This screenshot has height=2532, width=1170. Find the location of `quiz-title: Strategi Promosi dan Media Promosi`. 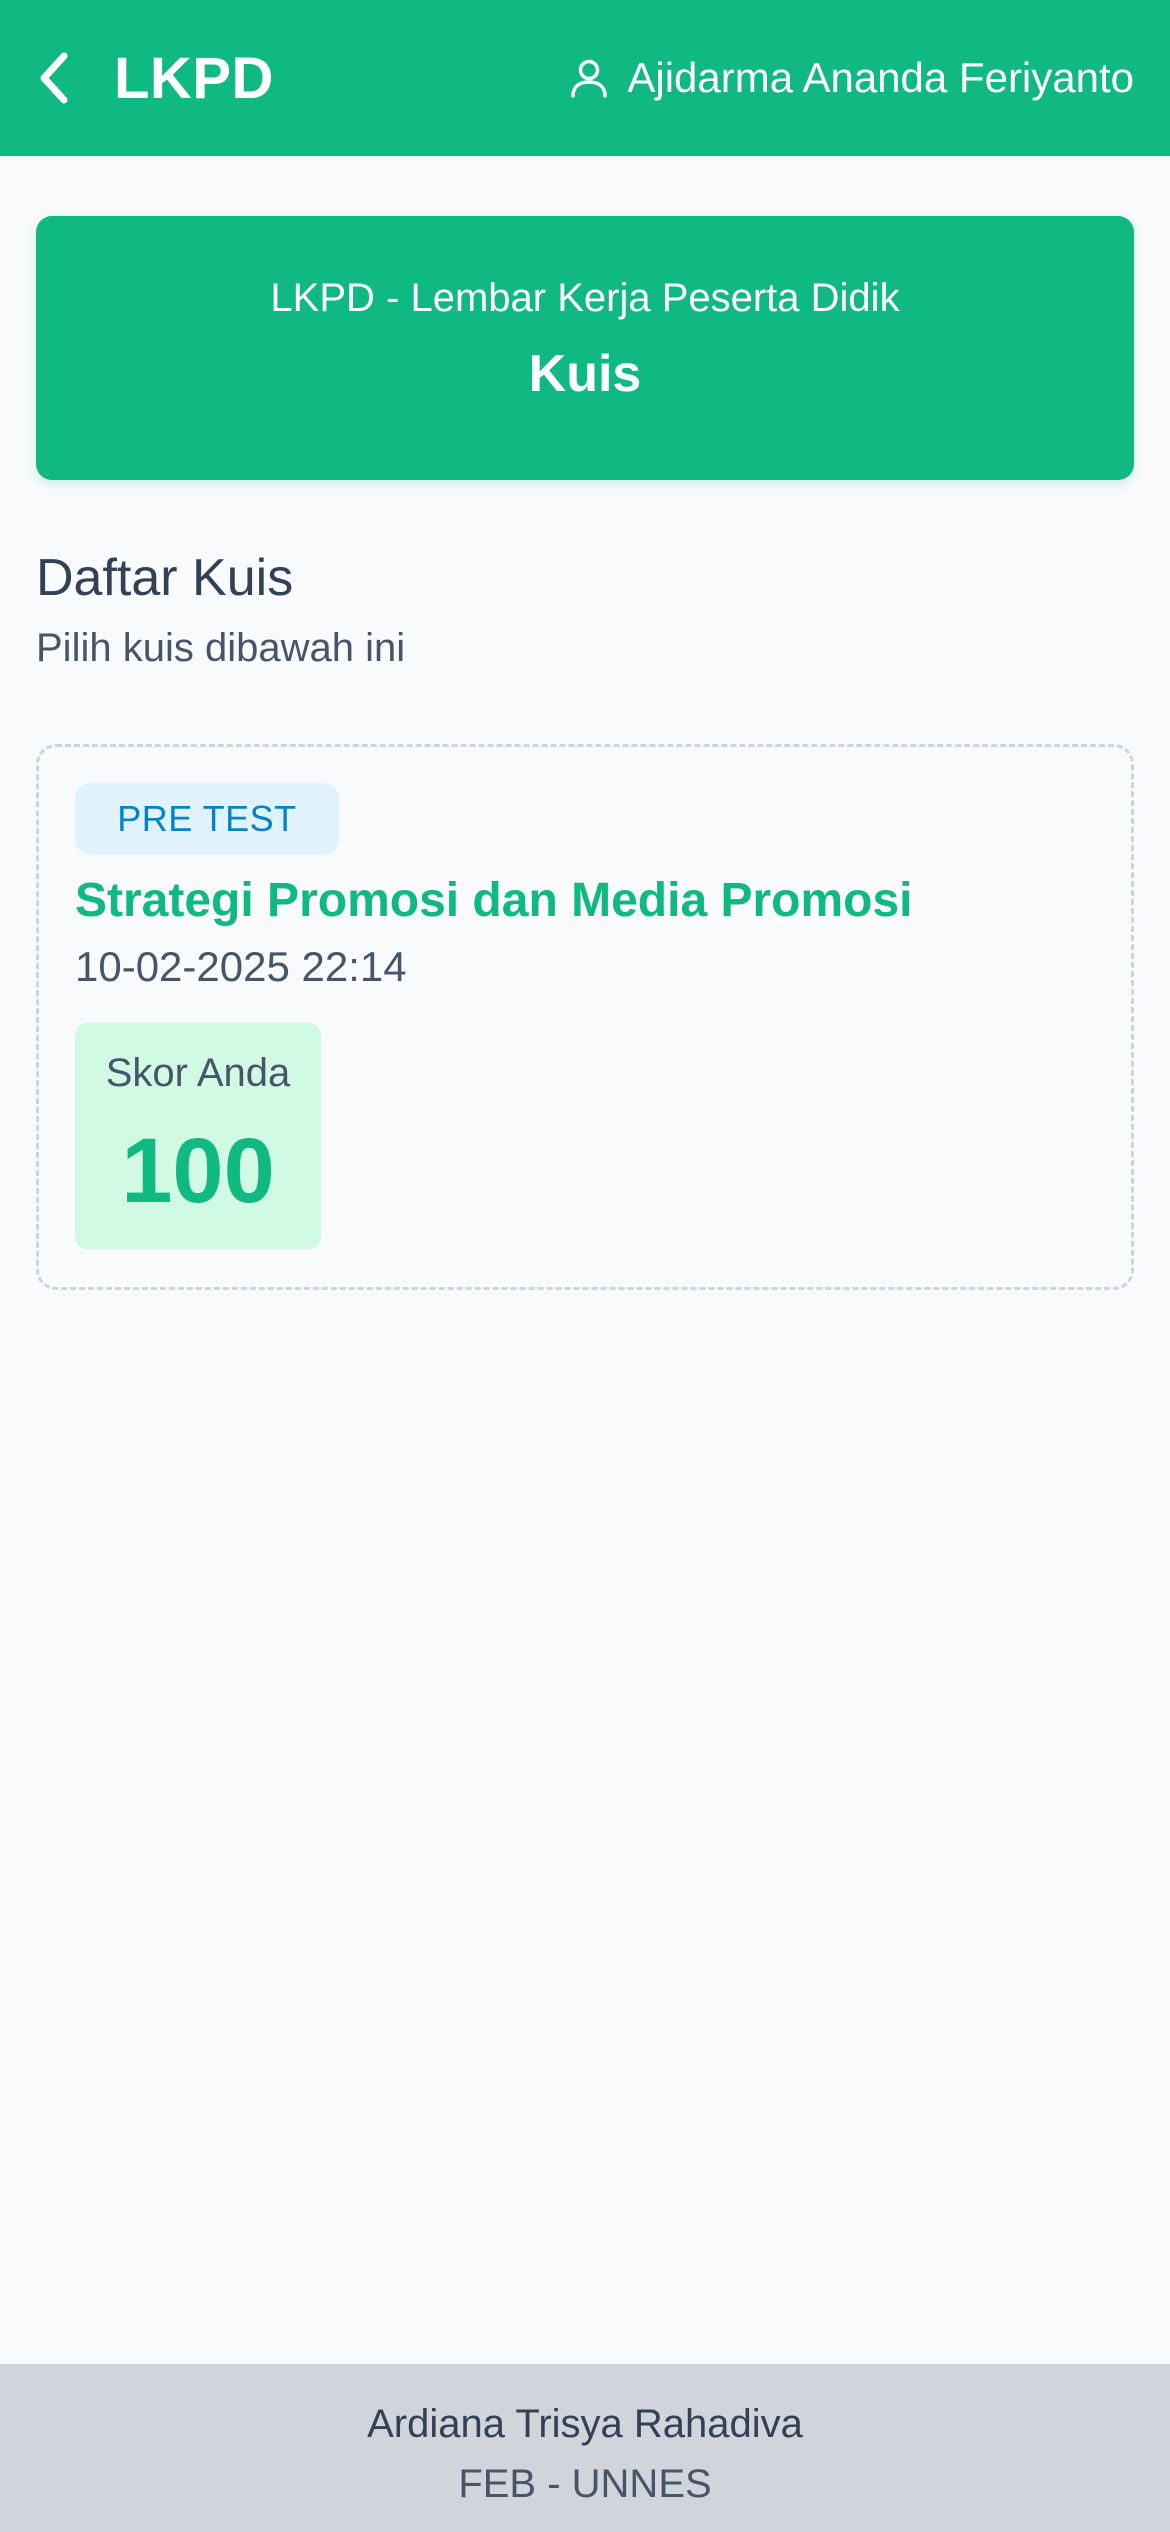

quiz-title: Strategi Promosi dan Media Promosi is located at coordinates (494, 900).